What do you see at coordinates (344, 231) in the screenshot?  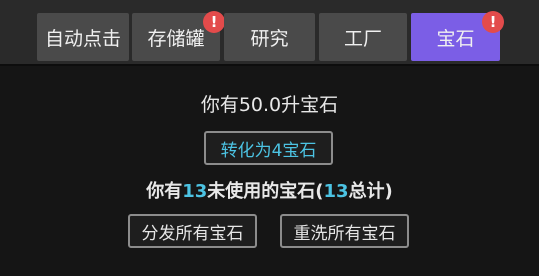 I see `reset-all-gems-button: 重洗所有宝石` at bounding box center [344, 231].